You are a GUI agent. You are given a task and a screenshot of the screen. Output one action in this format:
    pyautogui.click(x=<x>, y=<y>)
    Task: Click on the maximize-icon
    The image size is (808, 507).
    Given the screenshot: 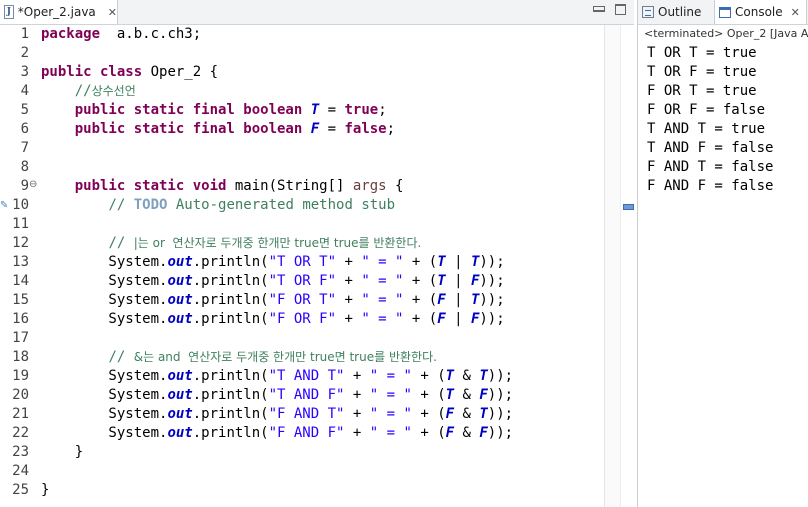 What is the action you would take?
    pyautogui.click(x=620, y=9)
    